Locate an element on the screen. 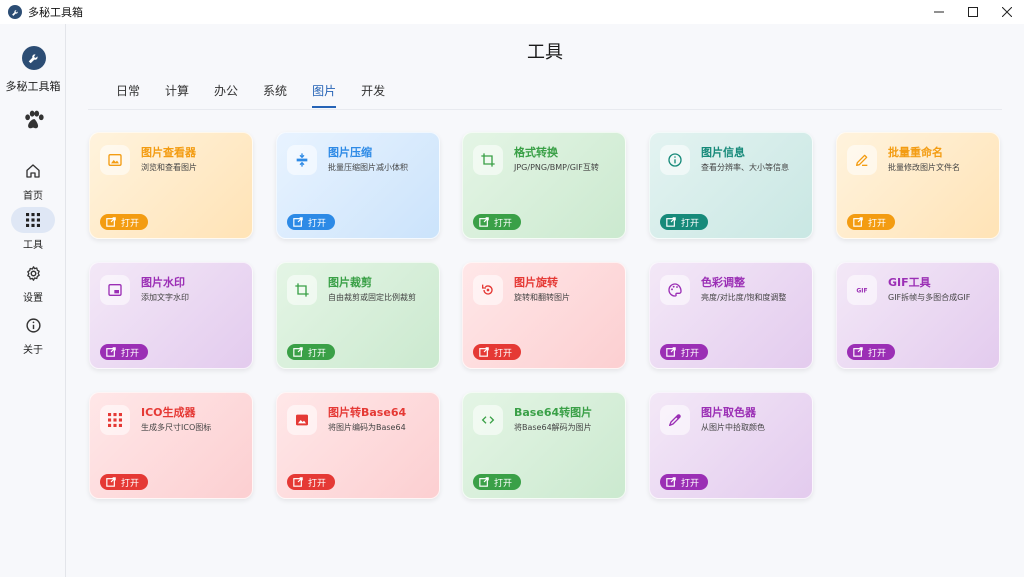 The height and width of the screenshot is (577, 1024). app-logo-icon is located at coordinates (15, 12).